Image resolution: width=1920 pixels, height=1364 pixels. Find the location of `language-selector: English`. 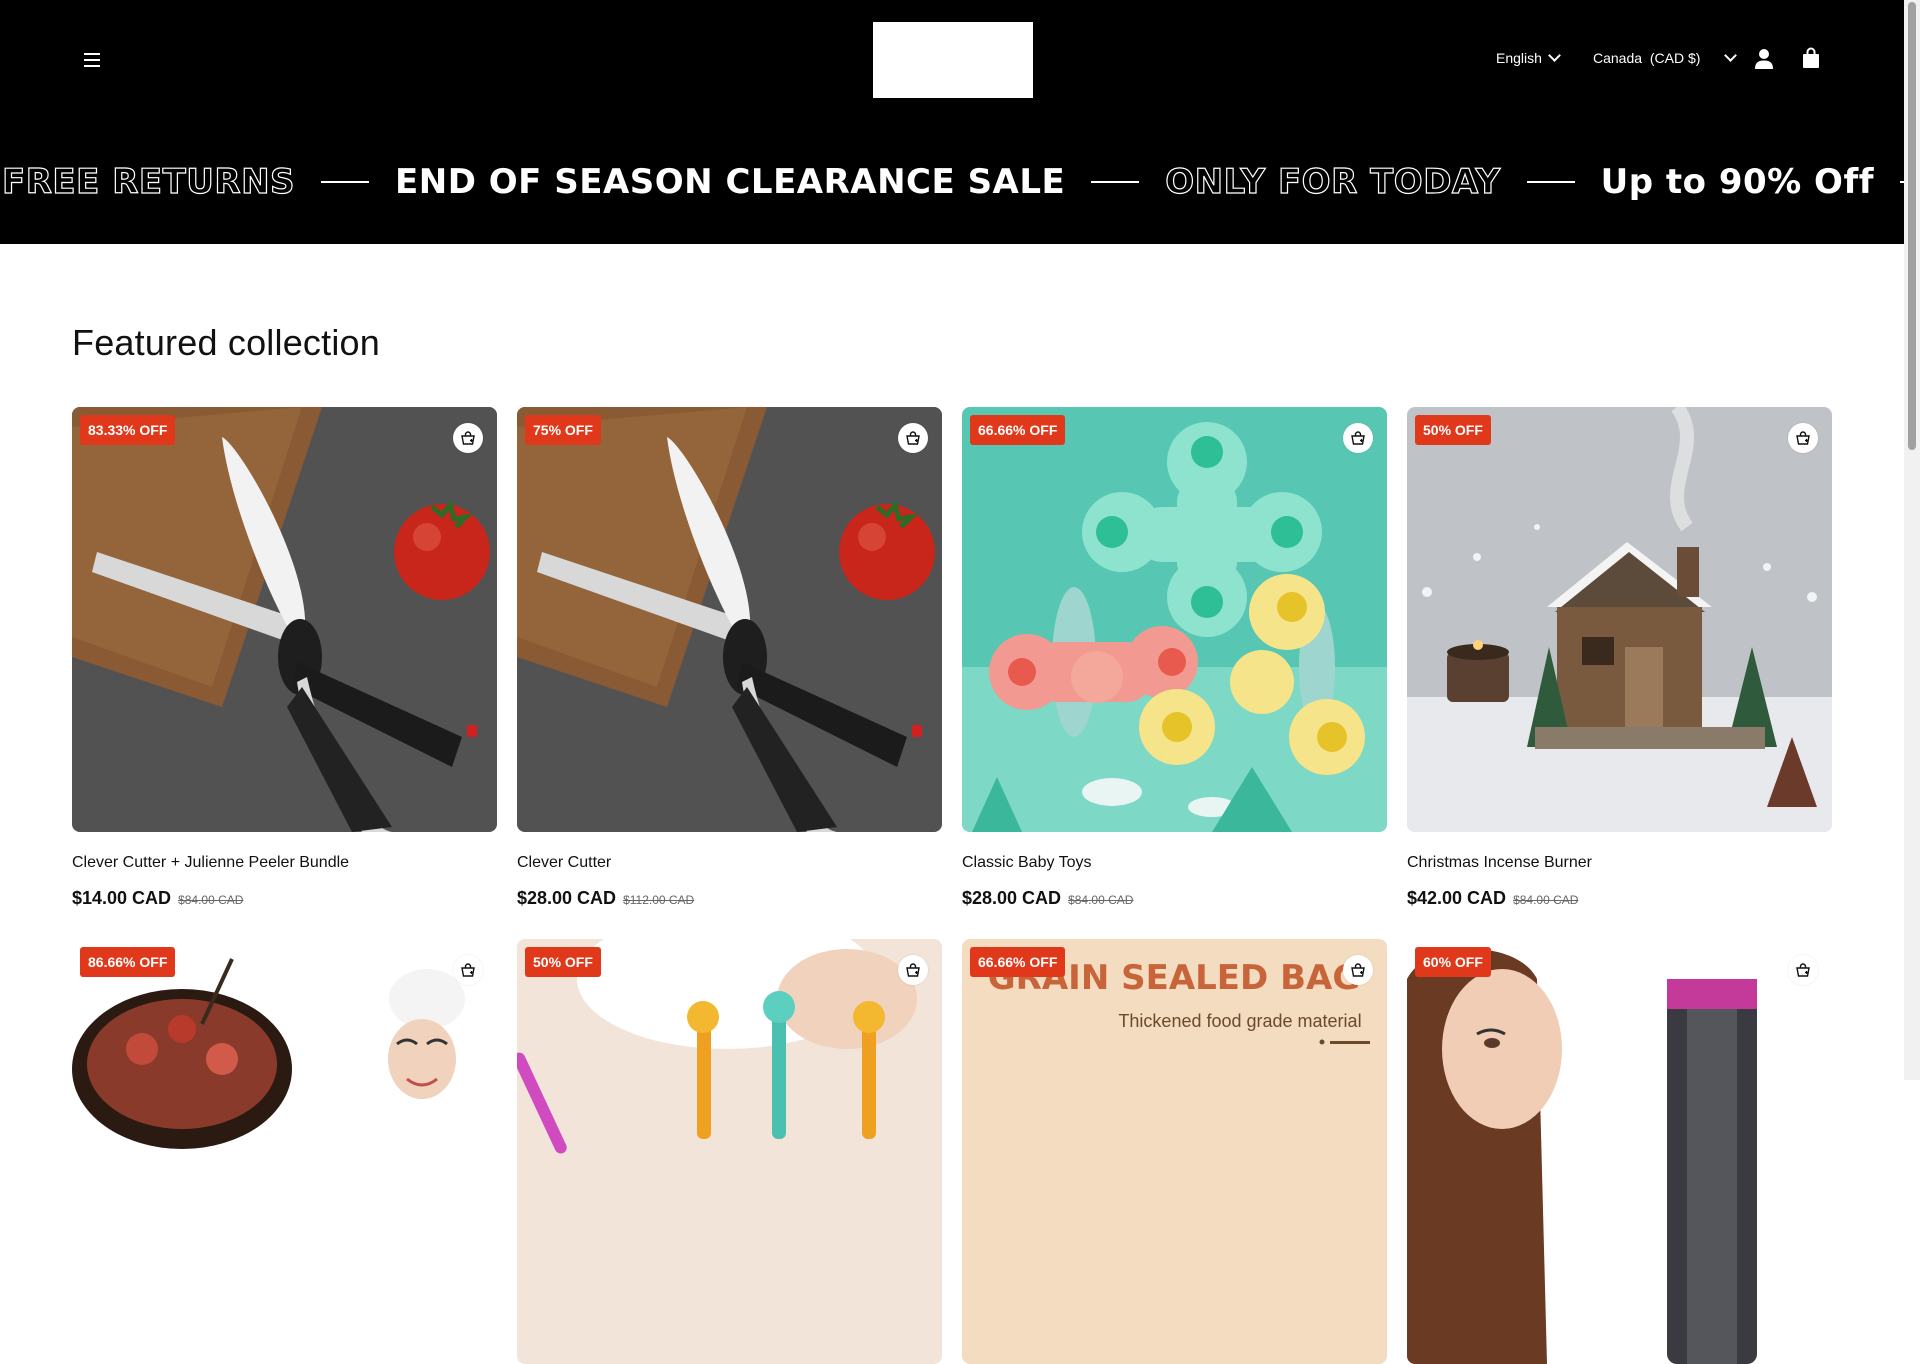

language-selector: English is located at coordinates (1528, 57).